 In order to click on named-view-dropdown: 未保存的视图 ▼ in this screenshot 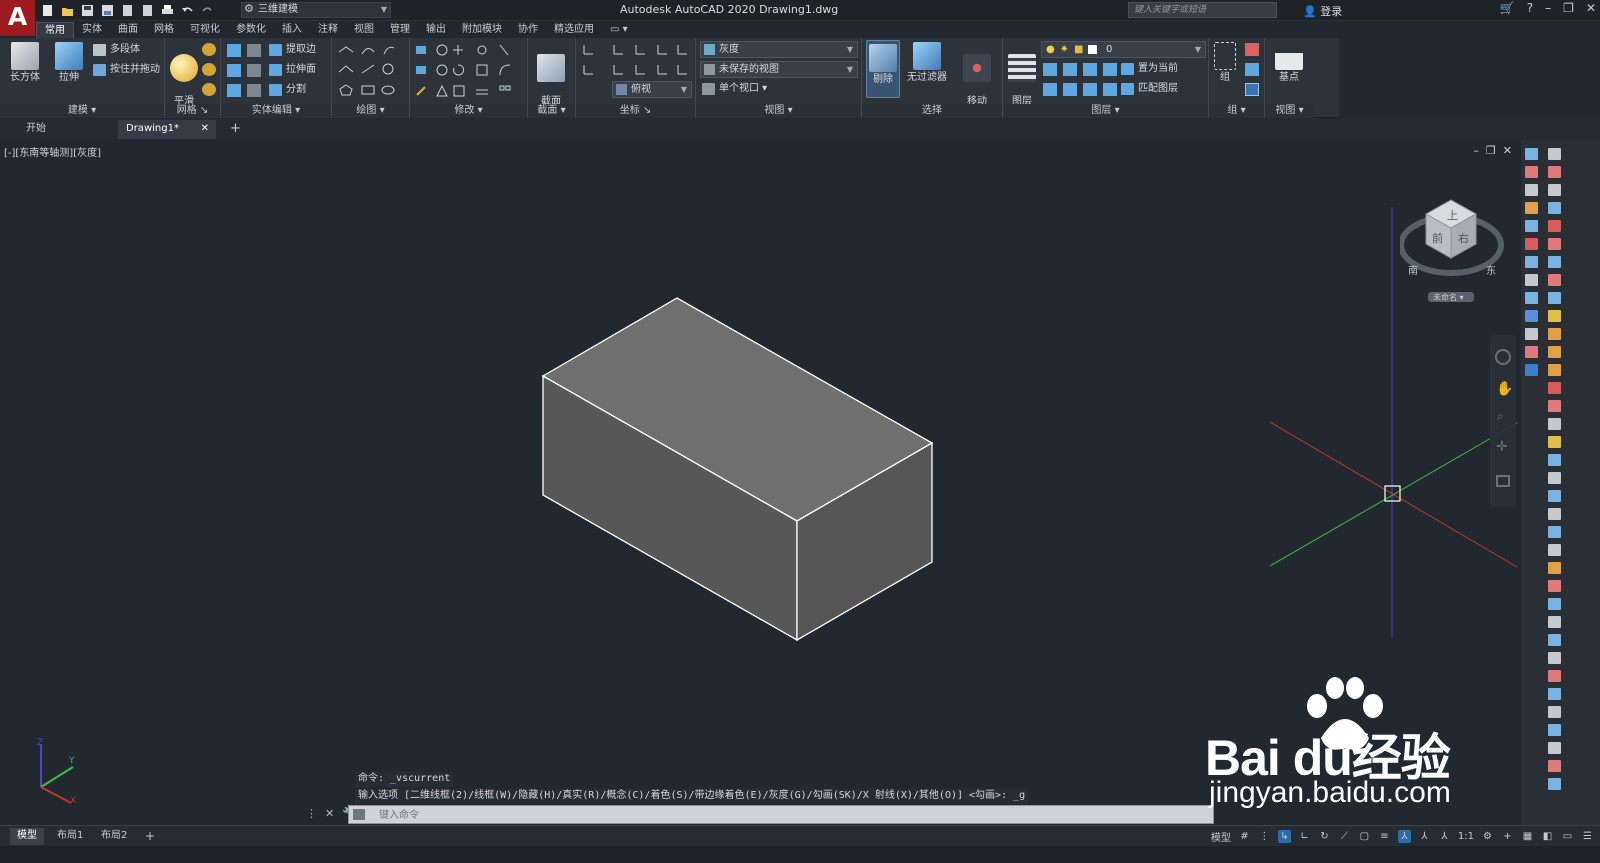, I will do `click(779, 69)`.